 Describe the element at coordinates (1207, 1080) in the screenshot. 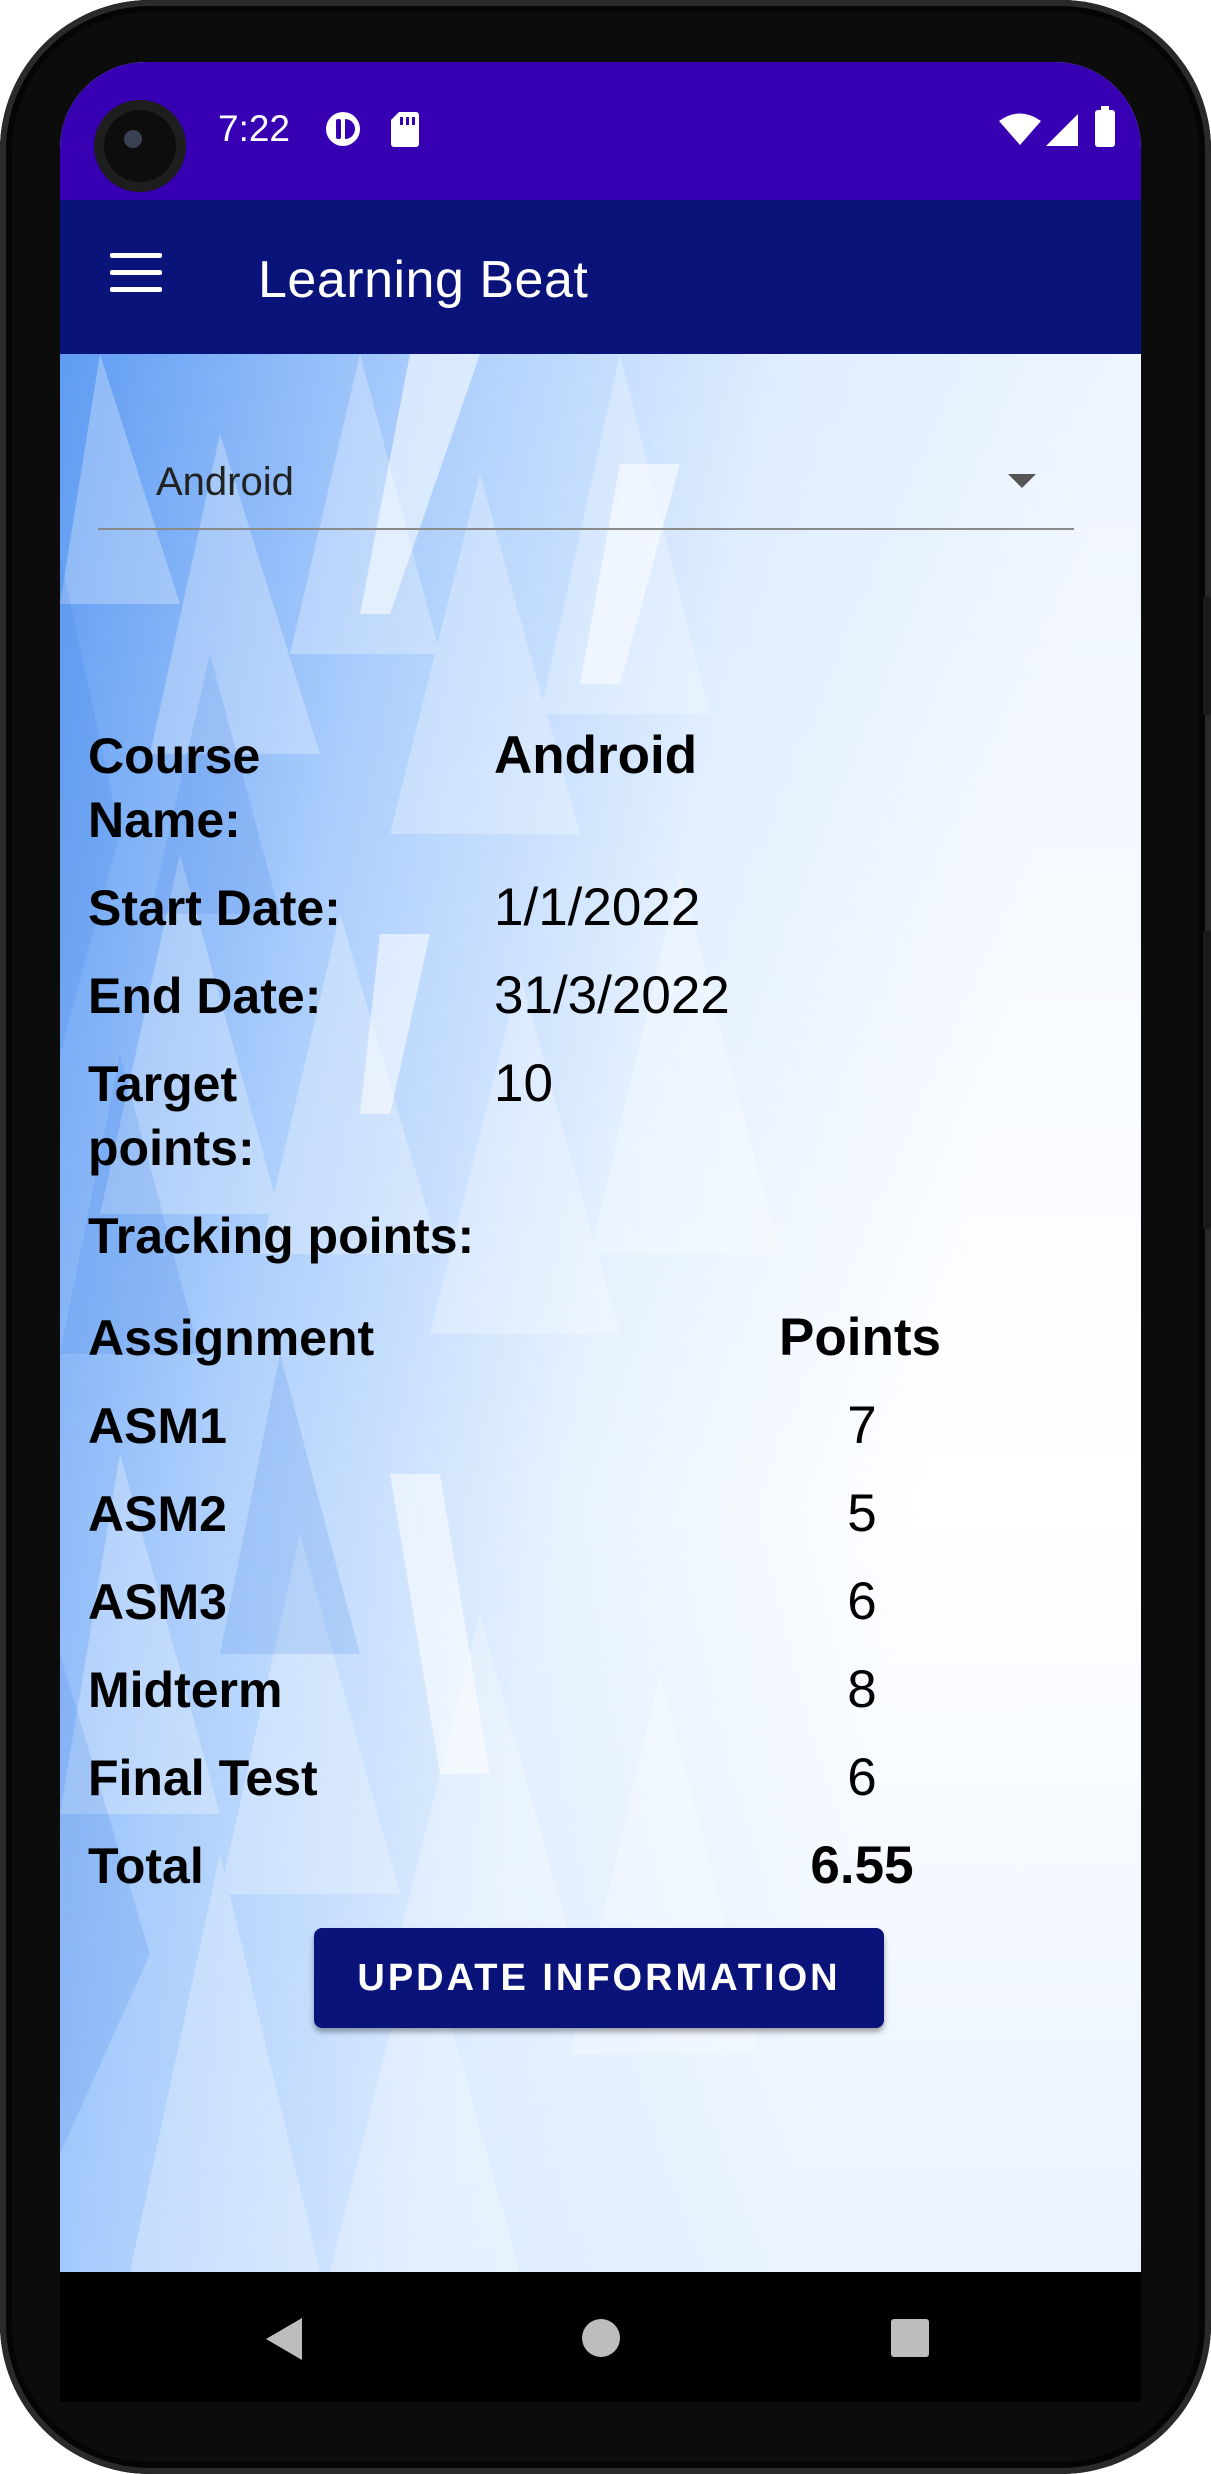

I see `volume-button` at that location.